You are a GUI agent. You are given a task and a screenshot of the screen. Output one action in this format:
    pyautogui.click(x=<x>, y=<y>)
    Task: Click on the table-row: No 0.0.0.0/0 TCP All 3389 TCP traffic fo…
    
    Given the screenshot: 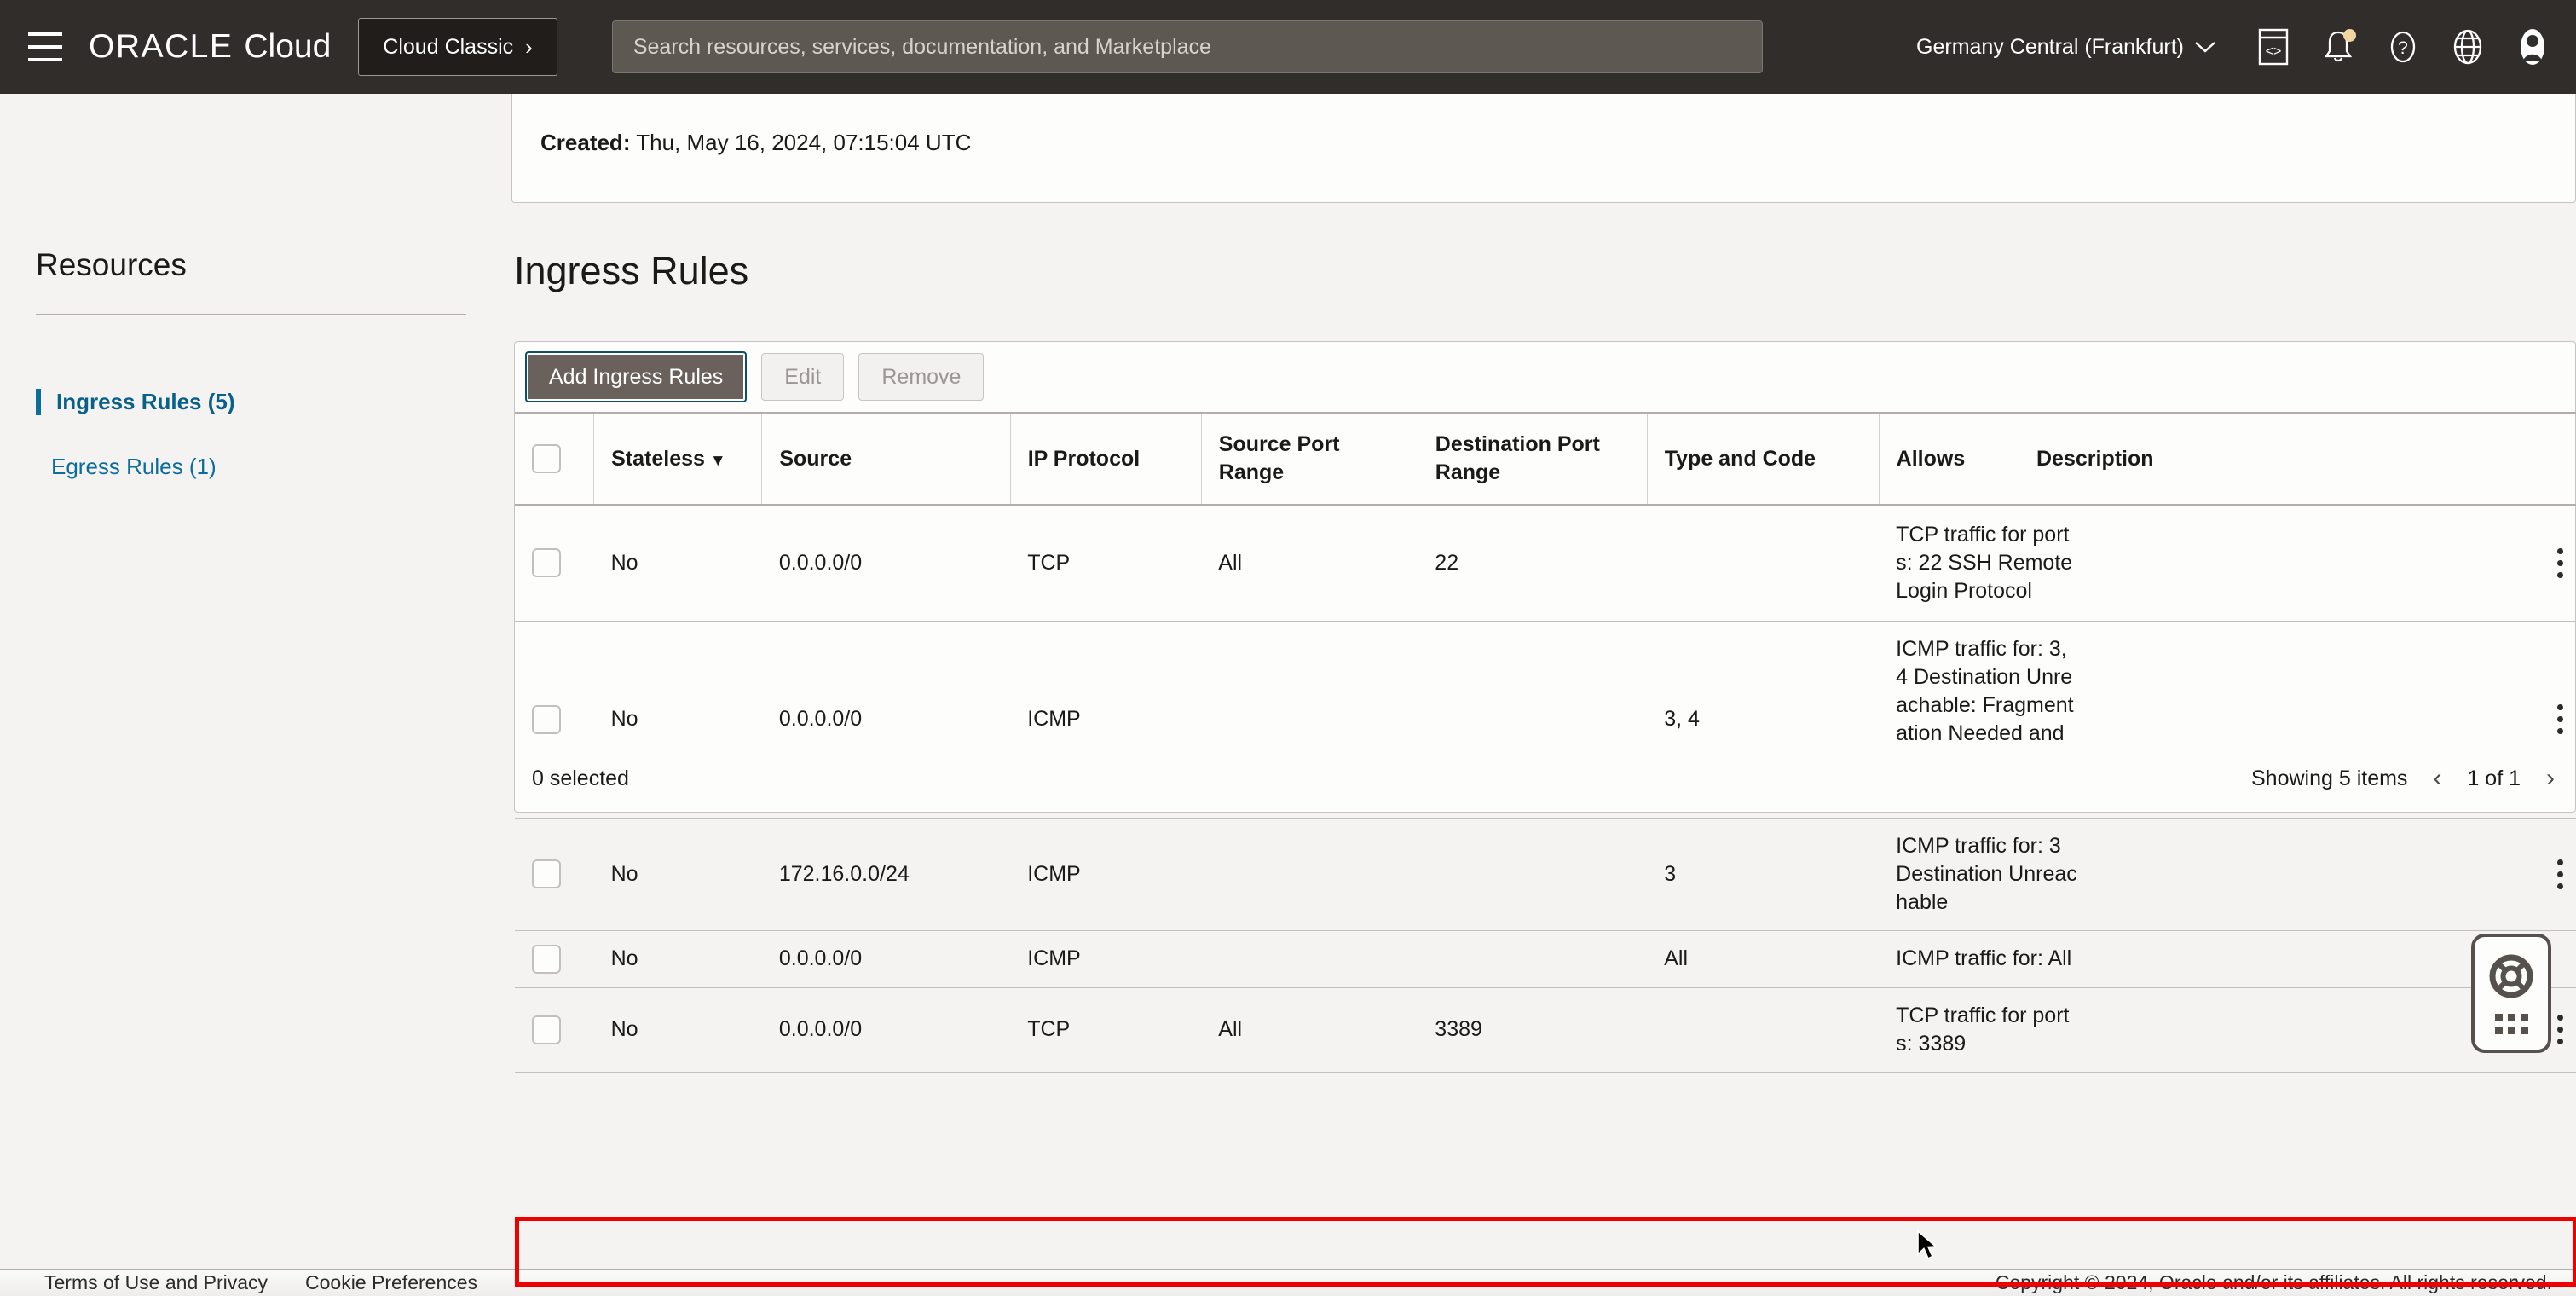 What is the action you would take?
    pyautogui.click(x=1545, y=1030)
    